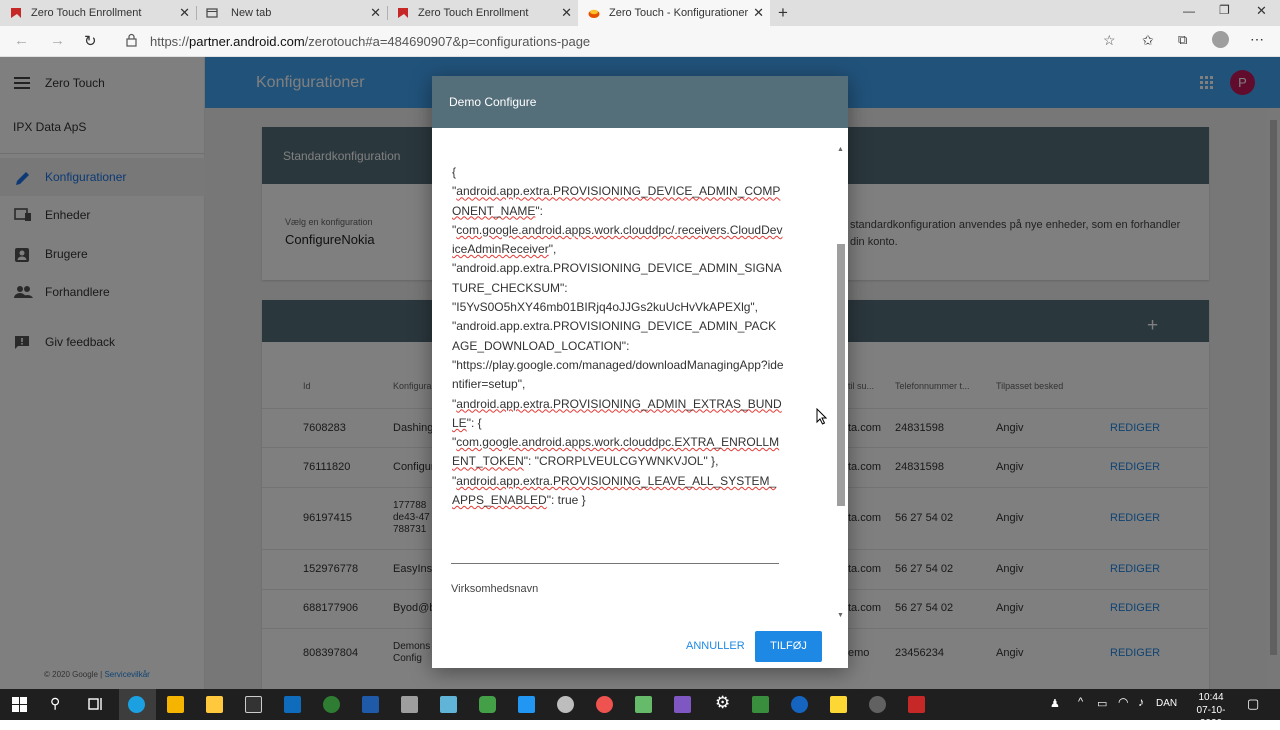  I want to click on tab-title: Zero Touch - Konfigurationer, so click(679, 13).